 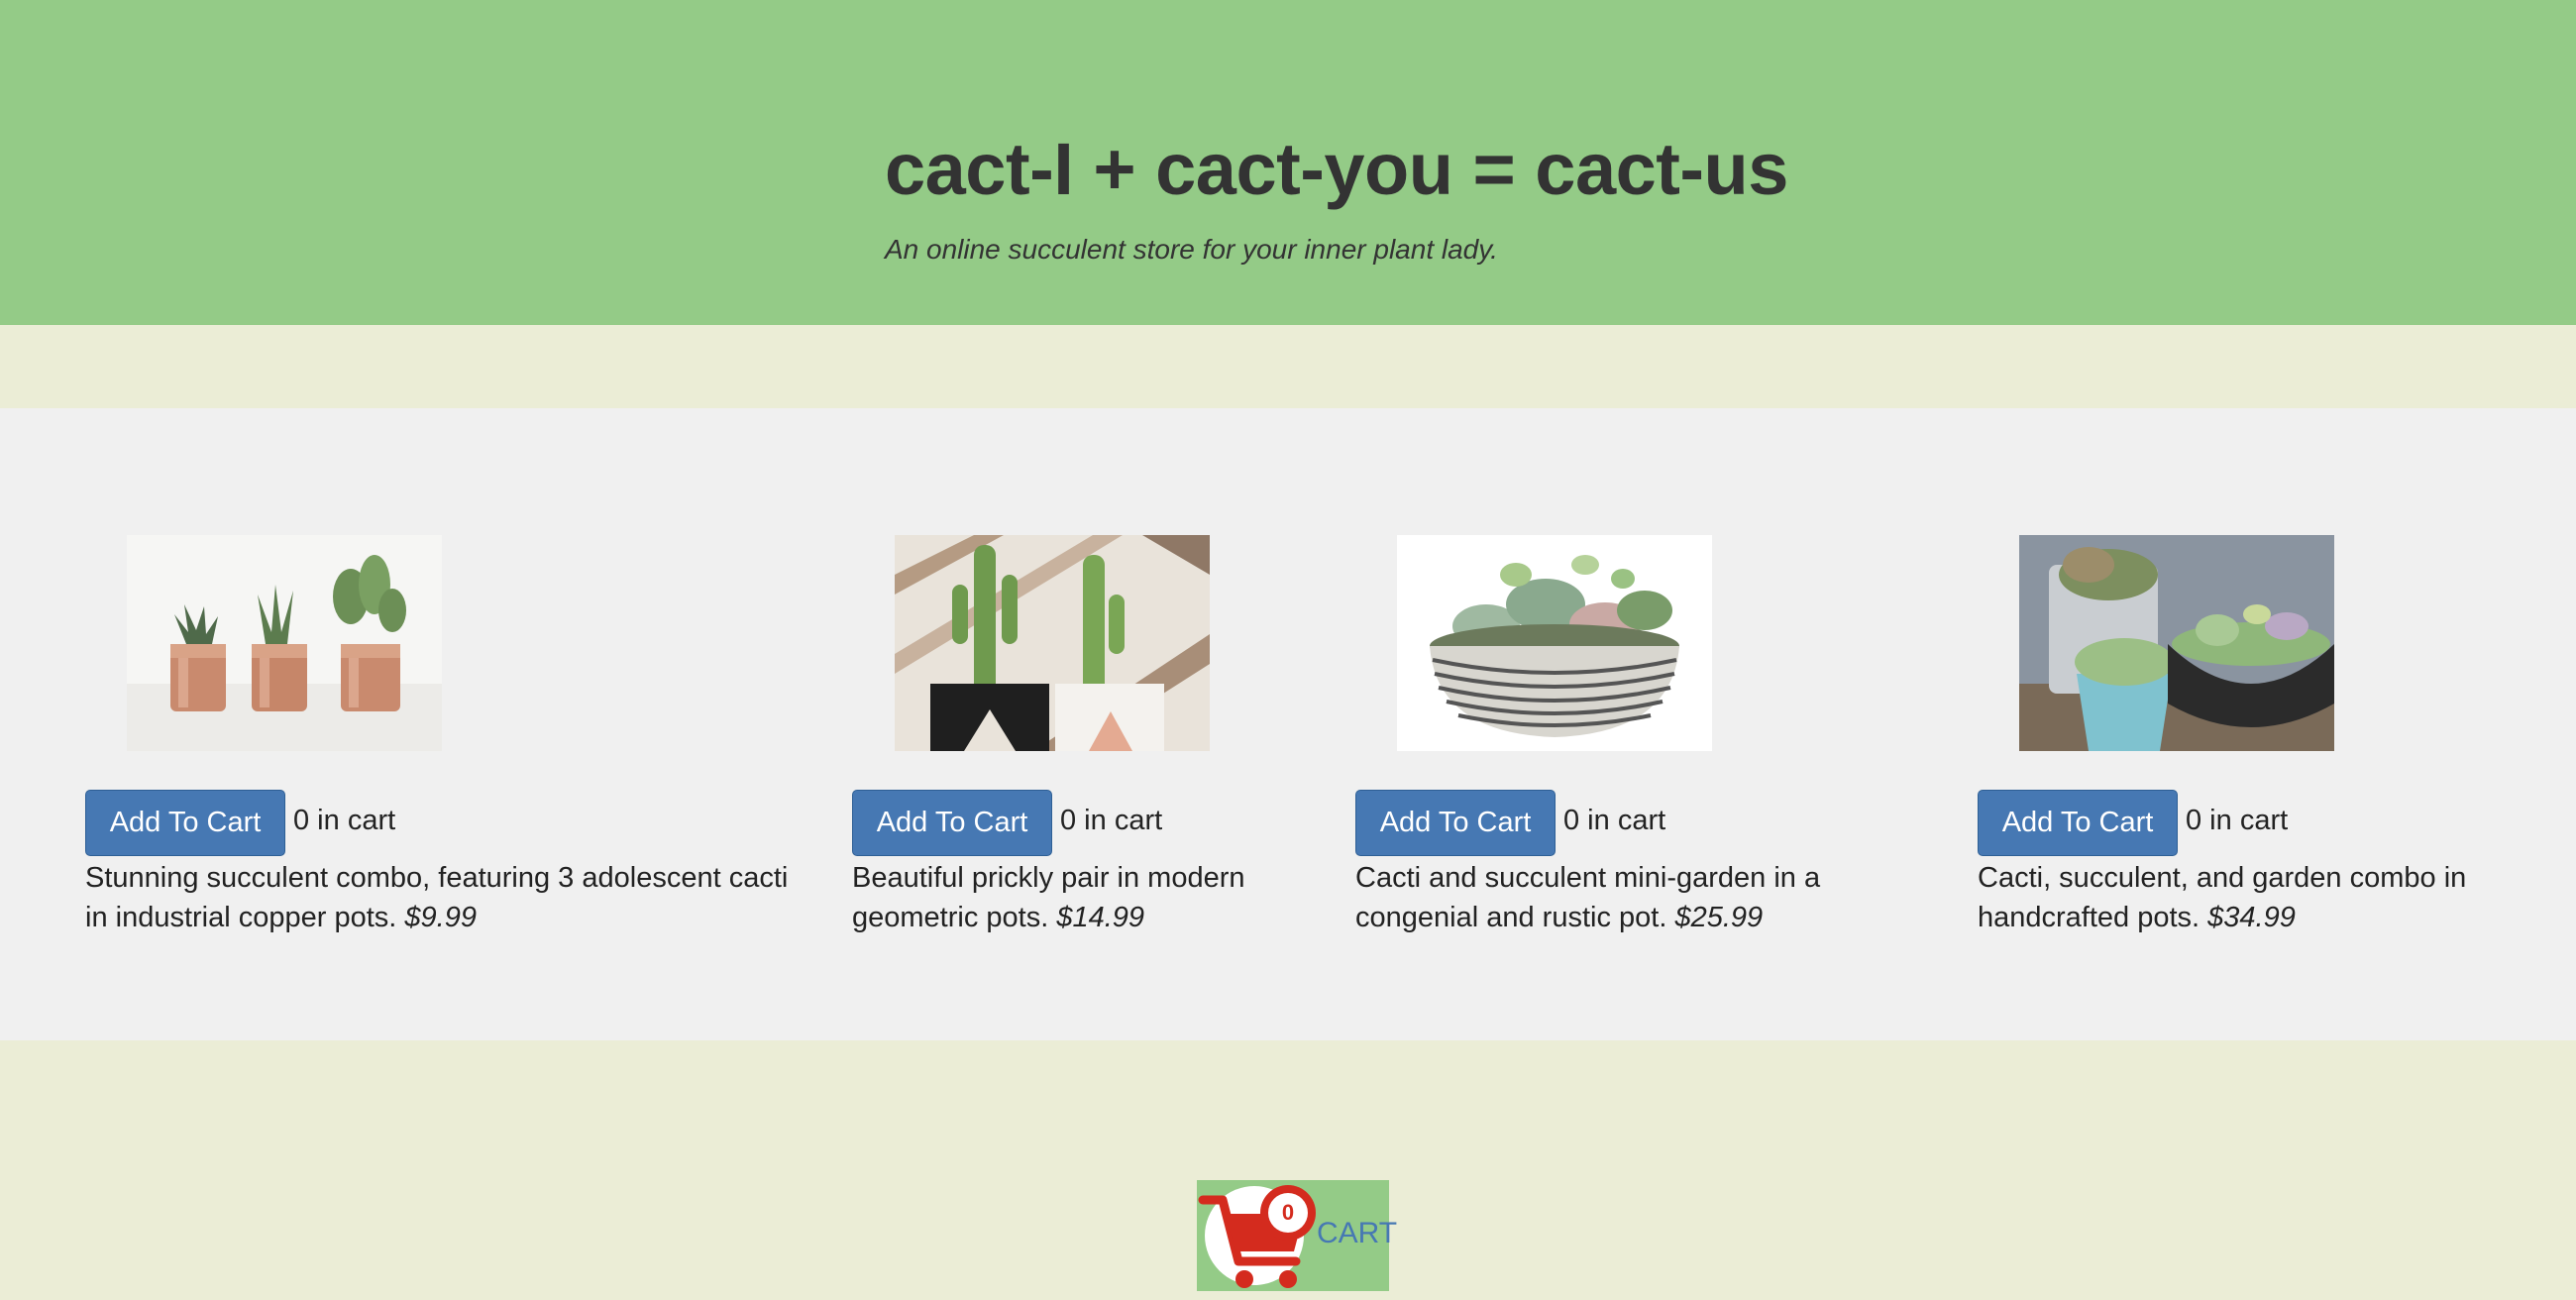 What do you see at coordinates (284, 643) in the screenshot?
I see `product-image-copper-pots` at bounding box center [284, 643].